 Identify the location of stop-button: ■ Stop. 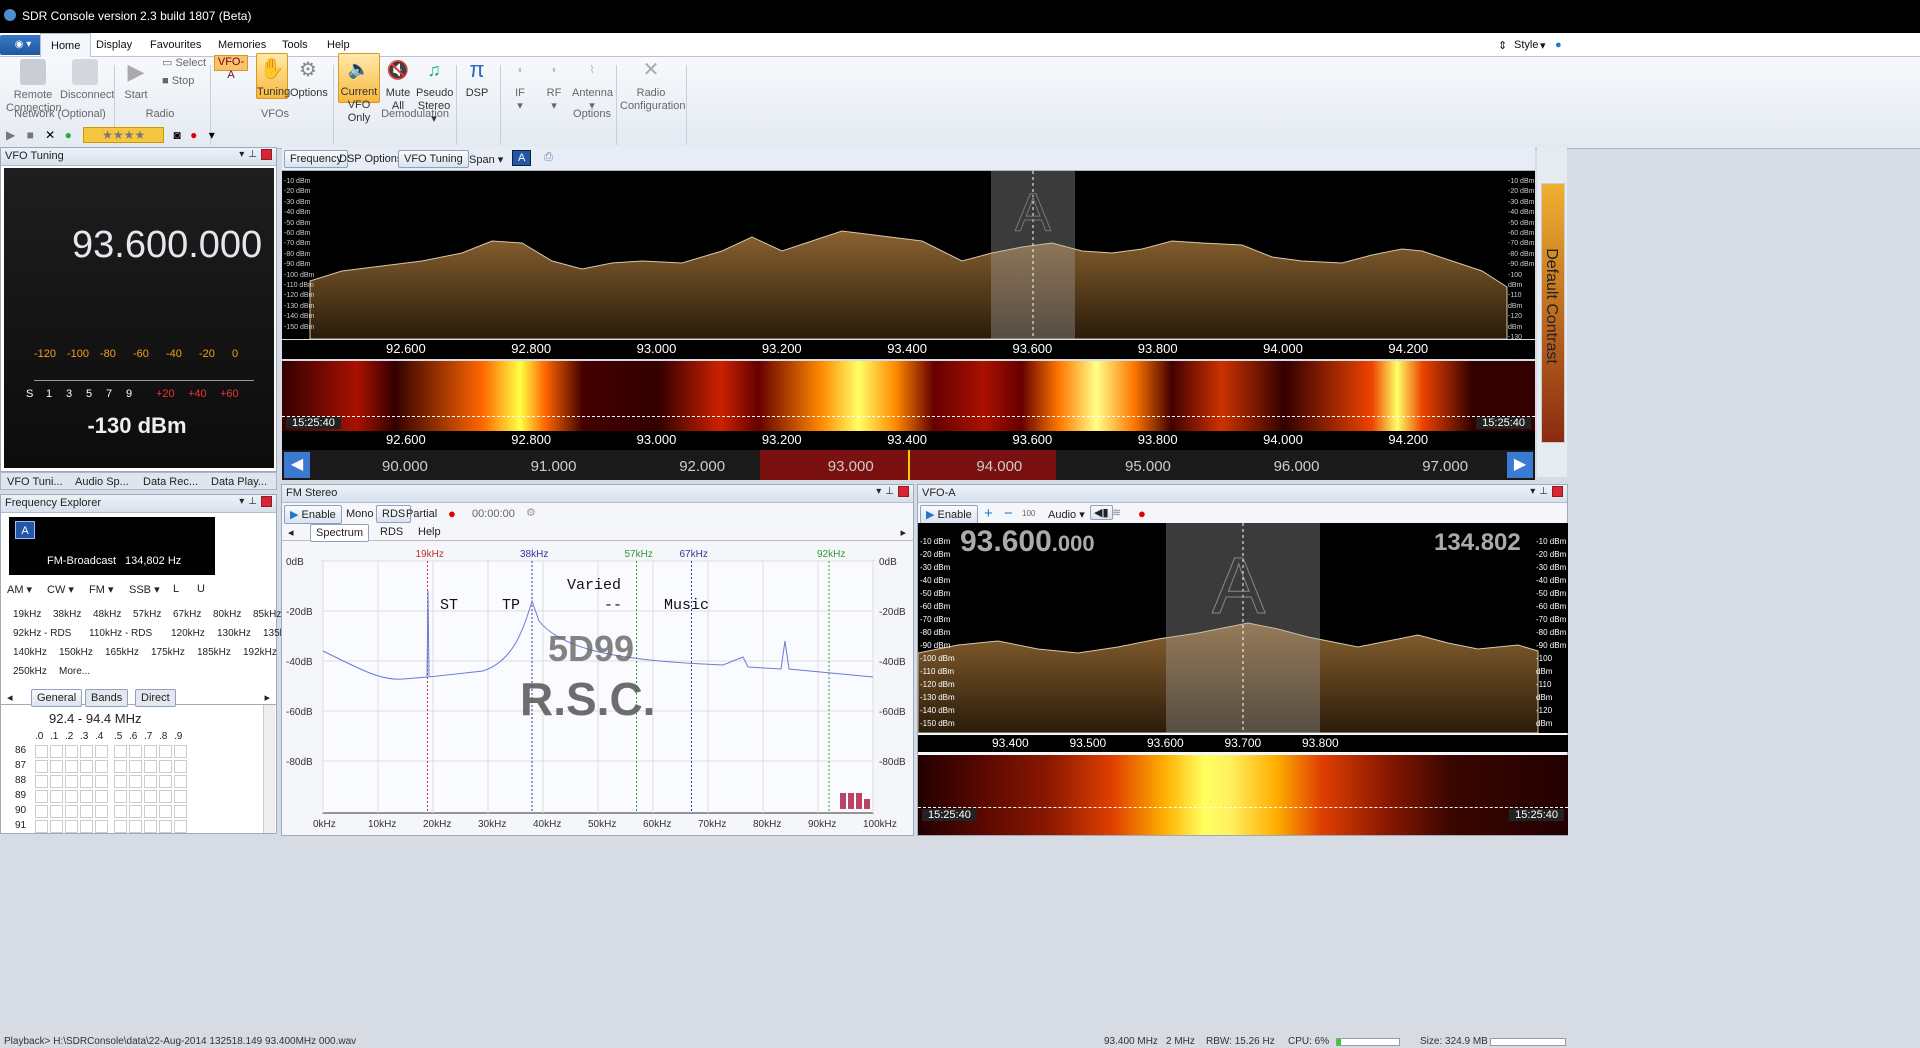
(178, 81).